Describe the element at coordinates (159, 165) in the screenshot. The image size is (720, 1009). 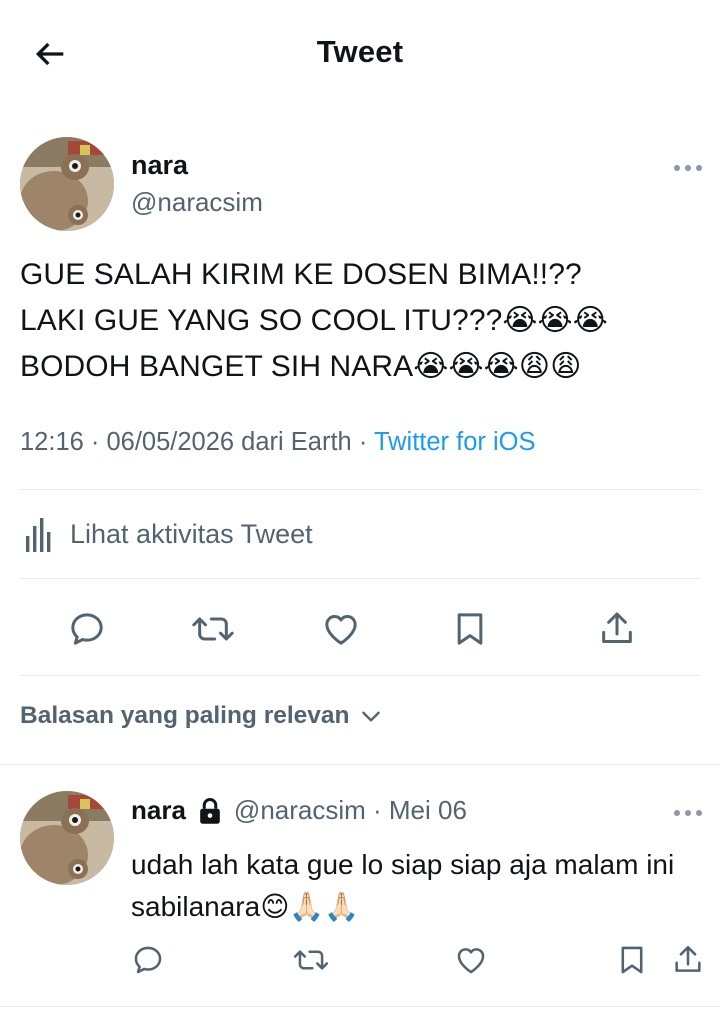
I see `author-name: nara` at that location.